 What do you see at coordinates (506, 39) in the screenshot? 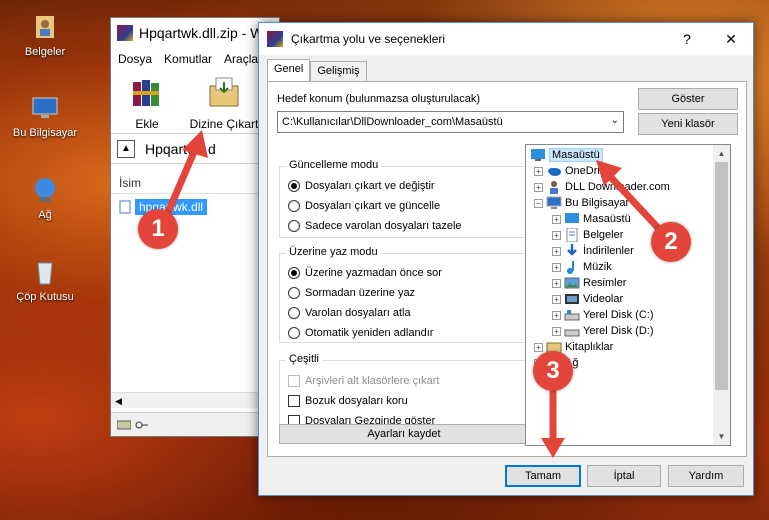
I see `dialog-titlebar: Çıkartma yolu ve seçenekleri ? ✕` at bounding box center [506, 39].